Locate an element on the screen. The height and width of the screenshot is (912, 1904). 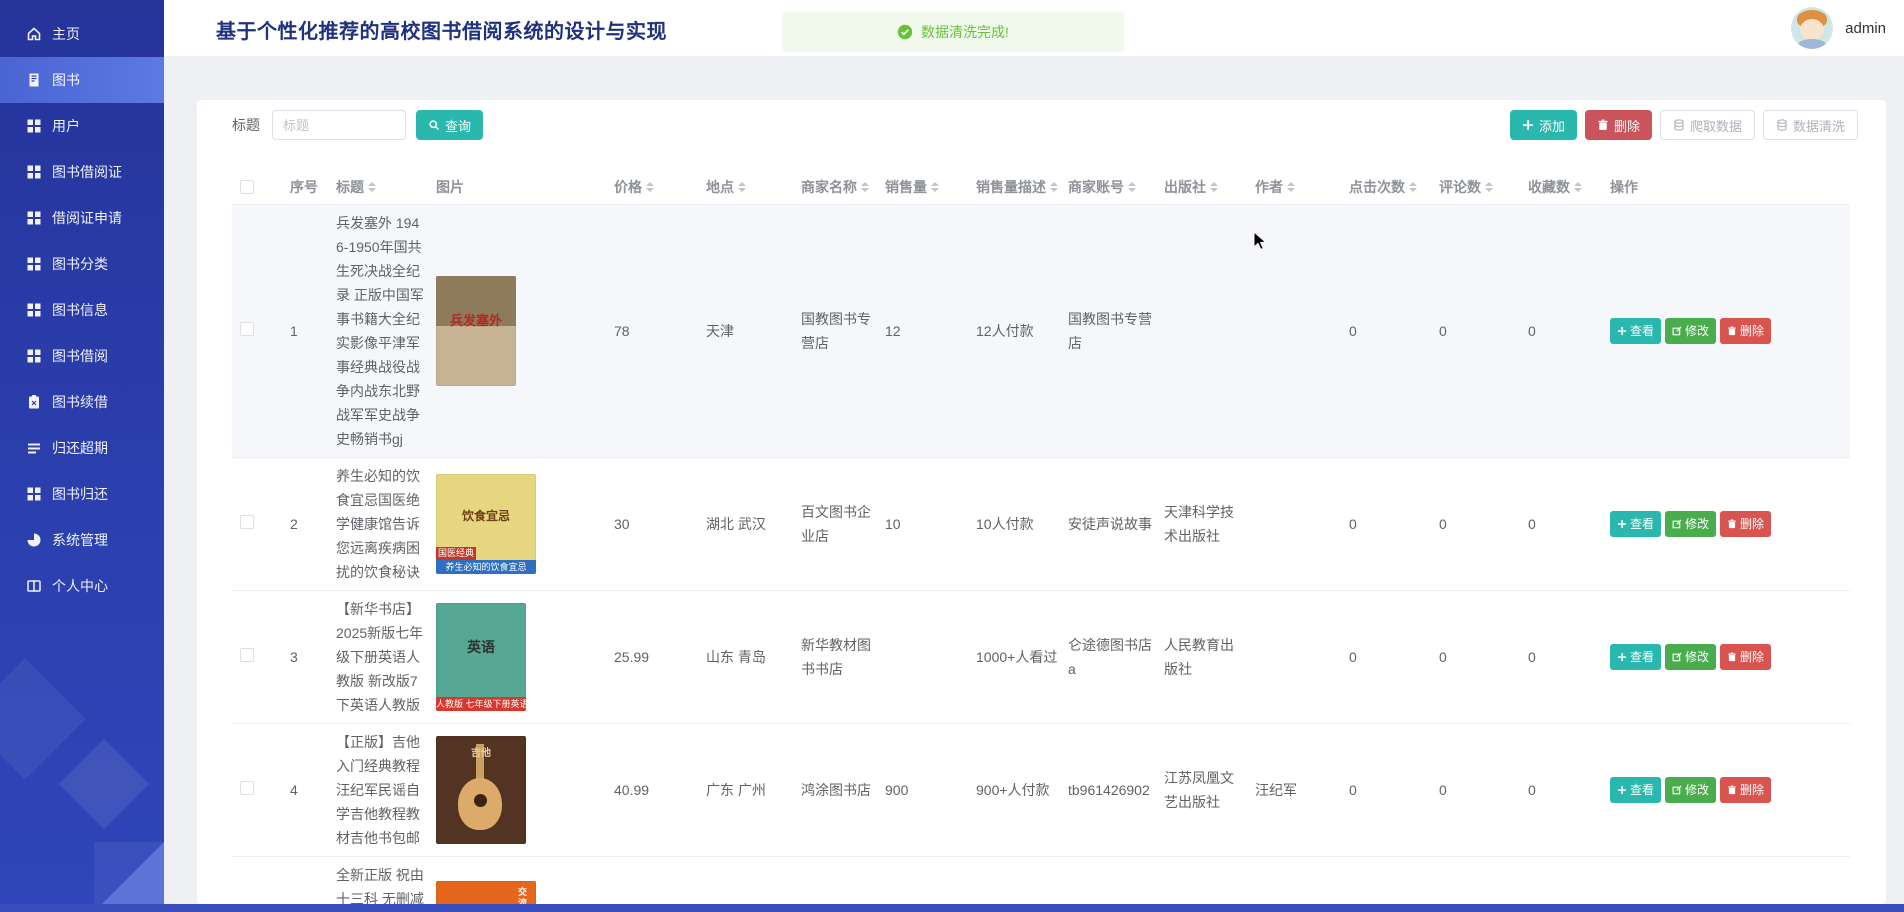
column-header-merchant: 商家名称 is located at coordinates (835, 187).